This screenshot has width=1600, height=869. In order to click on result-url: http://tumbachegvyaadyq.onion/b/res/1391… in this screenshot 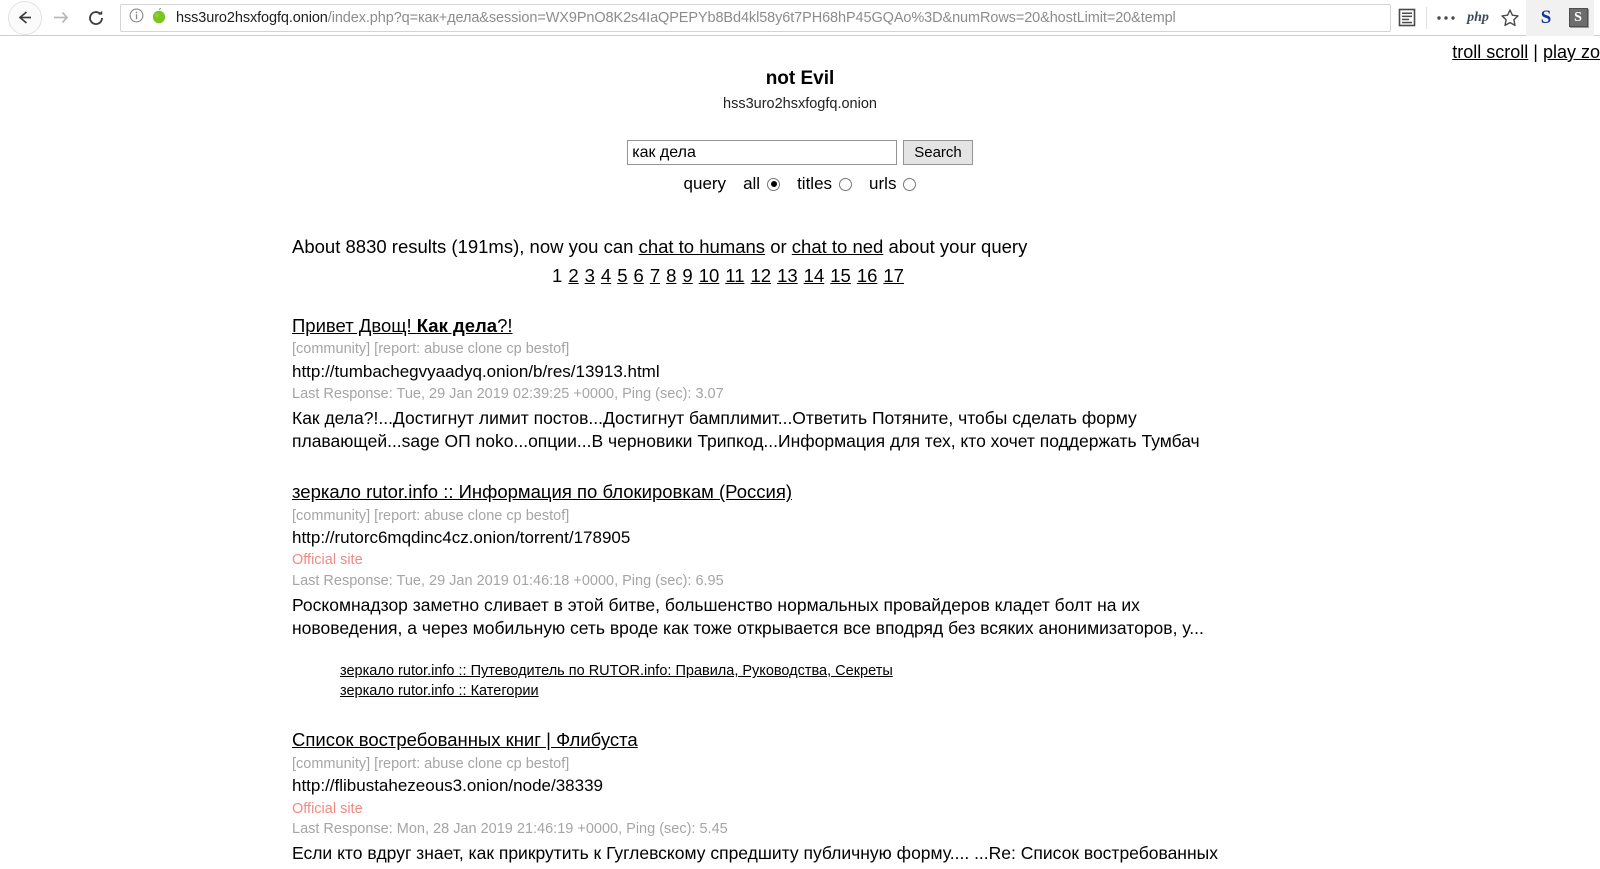, I will do `click(476, 372)`.